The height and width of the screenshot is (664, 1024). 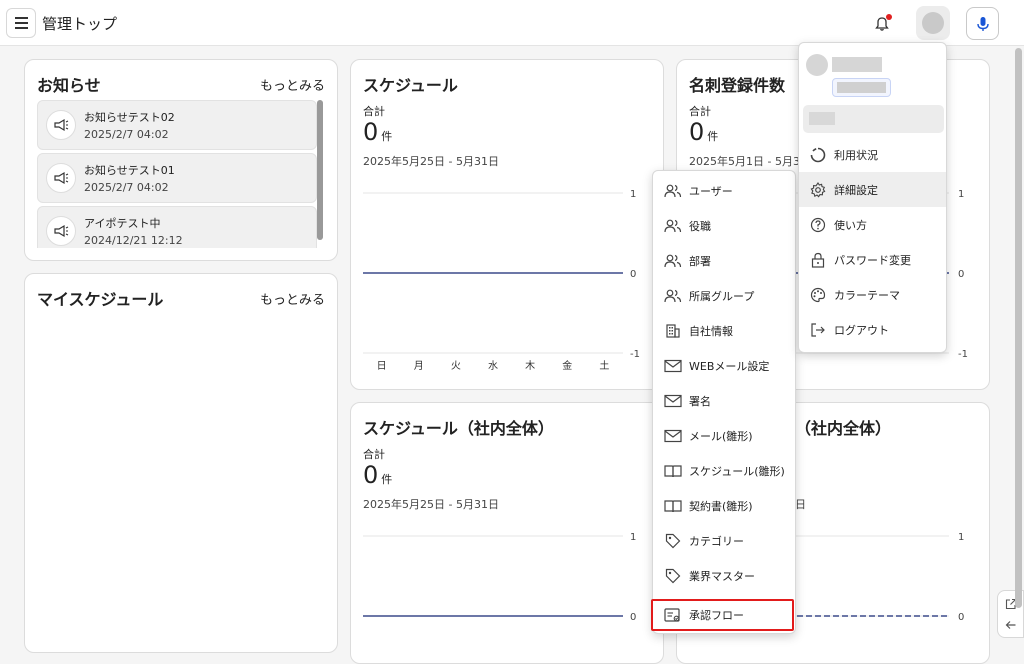 What do you see at coordinates (800, 504) in the screenshot?
I see `company-wide-date-range: 日` at bounding box center [800, 504].